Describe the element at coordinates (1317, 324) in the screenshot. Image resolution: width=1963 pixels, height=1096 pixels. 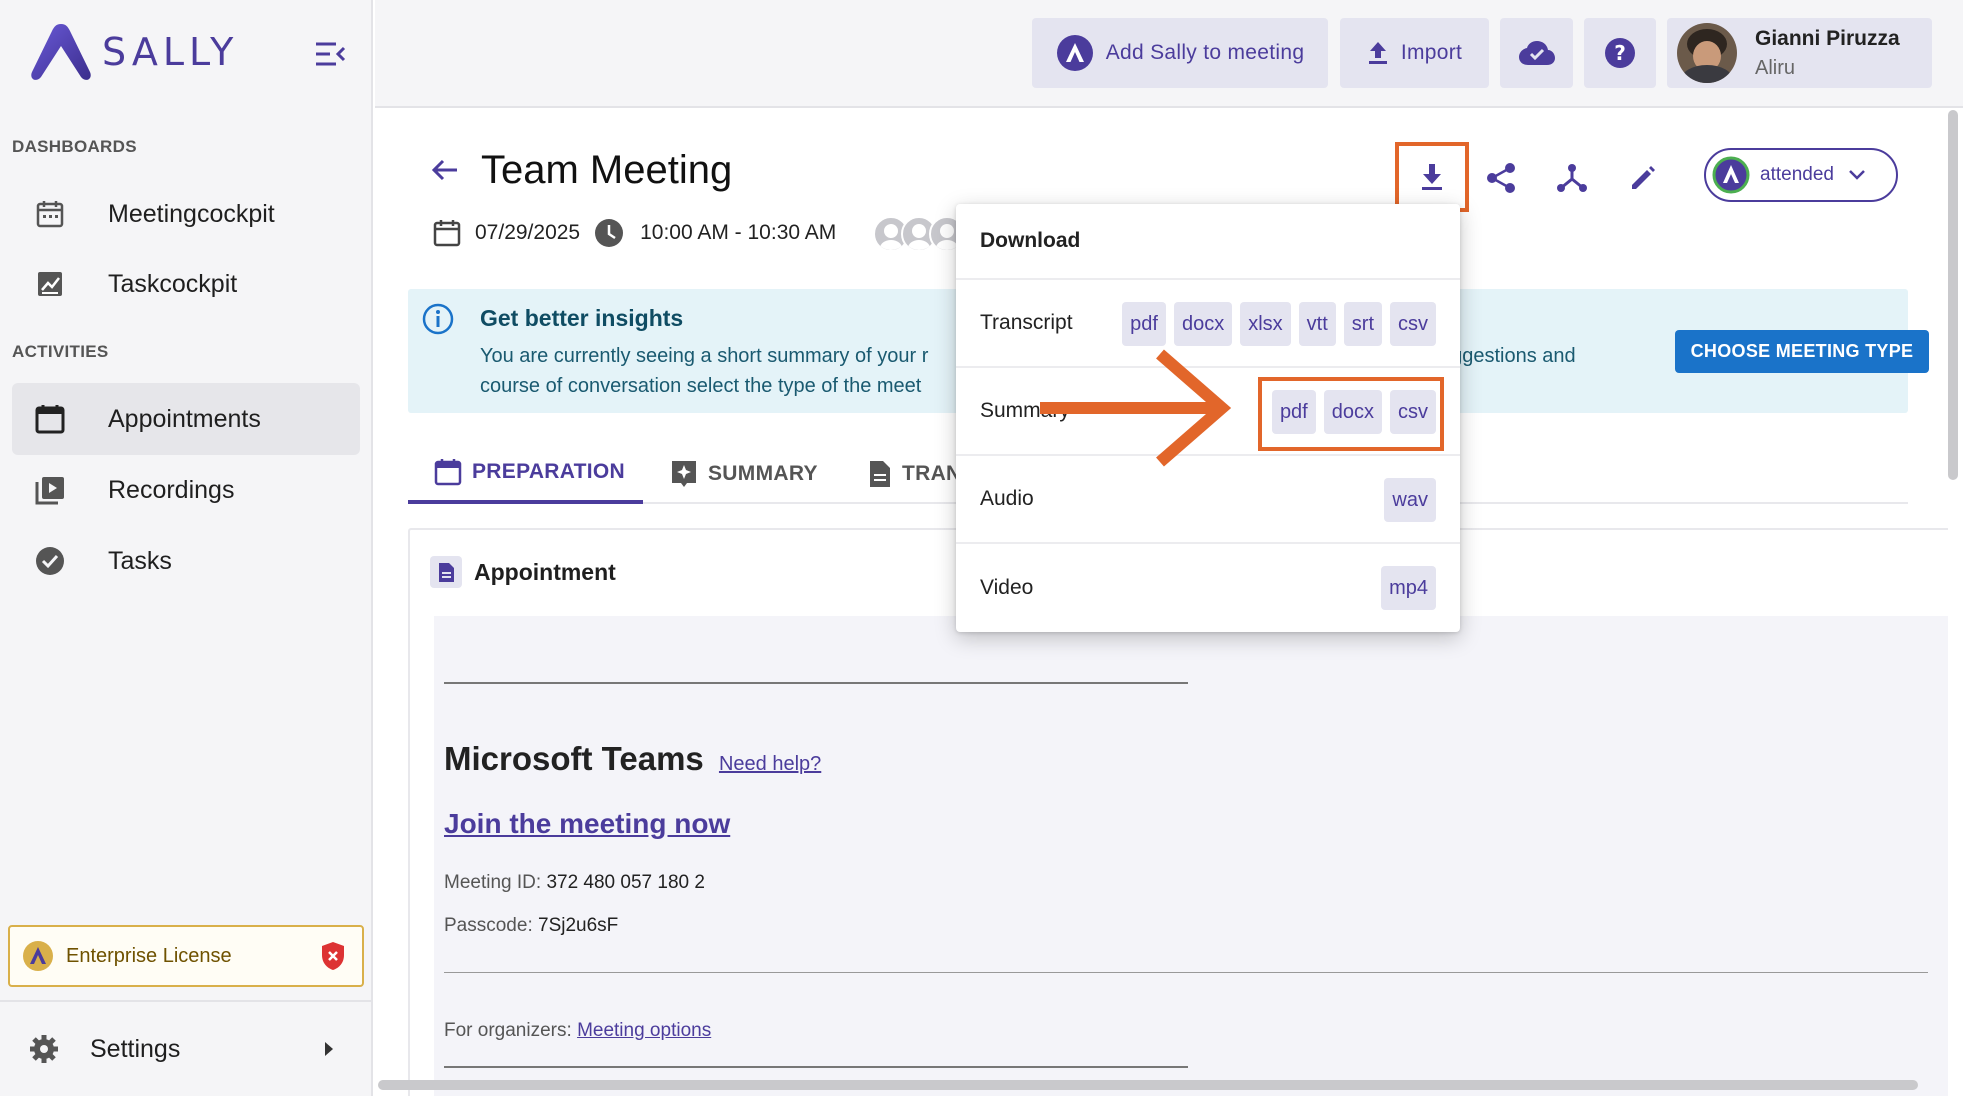
I see `transcript-vtt-option: vtt` at that location.